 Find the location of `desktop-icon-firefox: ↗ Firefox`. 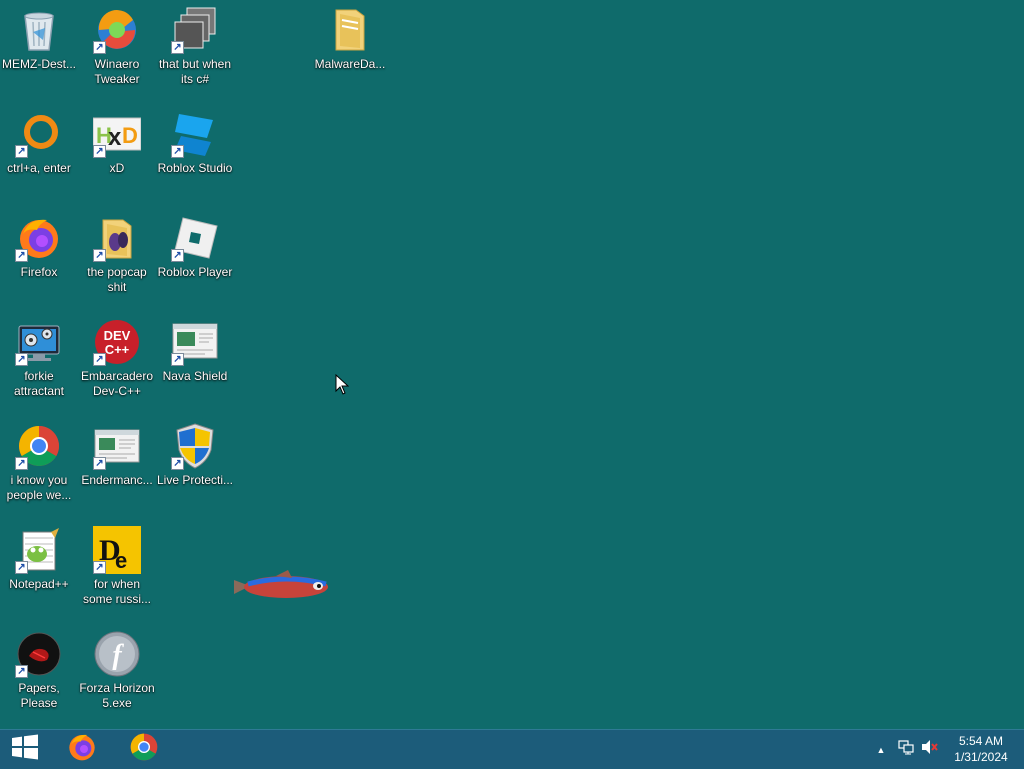

desktop-icon-firefox: ↗ Firefox is located at coordinates (39, 244).